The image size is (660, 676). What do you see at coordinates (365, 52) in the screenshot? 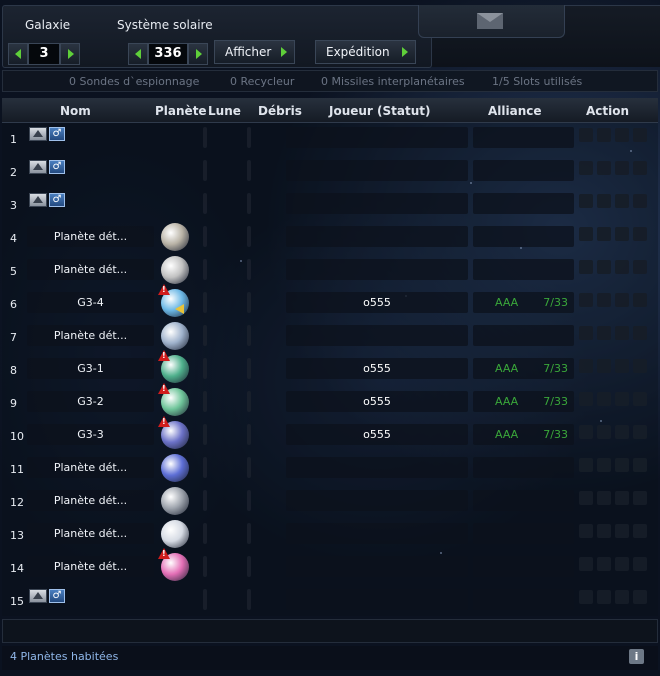
I see `expedition-button: Expédition` at bounding box center [365, 52].